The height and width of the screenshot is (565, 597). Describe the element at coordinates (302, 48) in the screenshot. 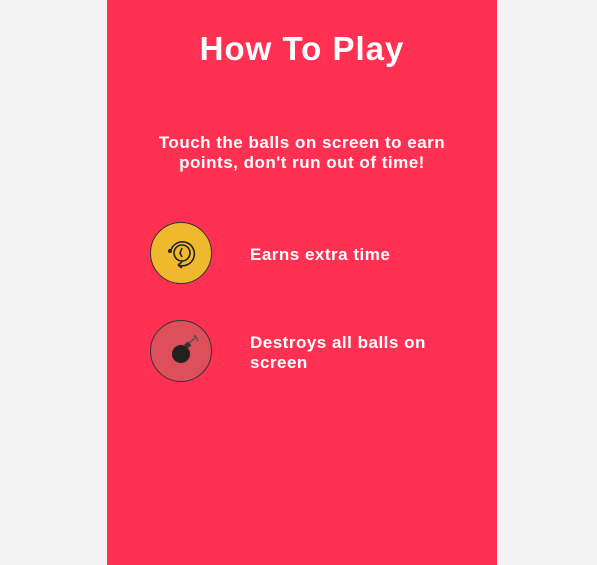

I see `page-title: How To Play` at that location.